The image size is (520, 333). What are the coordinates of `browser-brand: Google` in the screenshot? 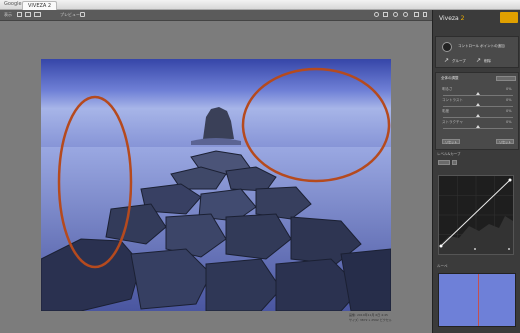 It's located at (13, 4).